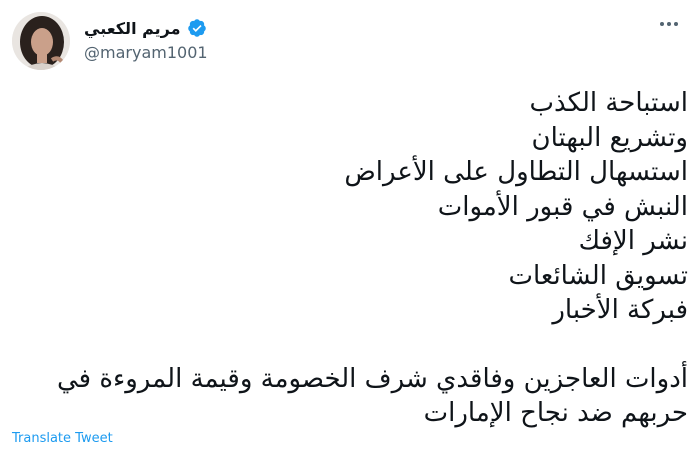  What do you see at coordinates (555, 413) in the screenshot?
I see `tweet-line: حربهم ضد نجاح الإمارات` at bounding box center [555, 413].